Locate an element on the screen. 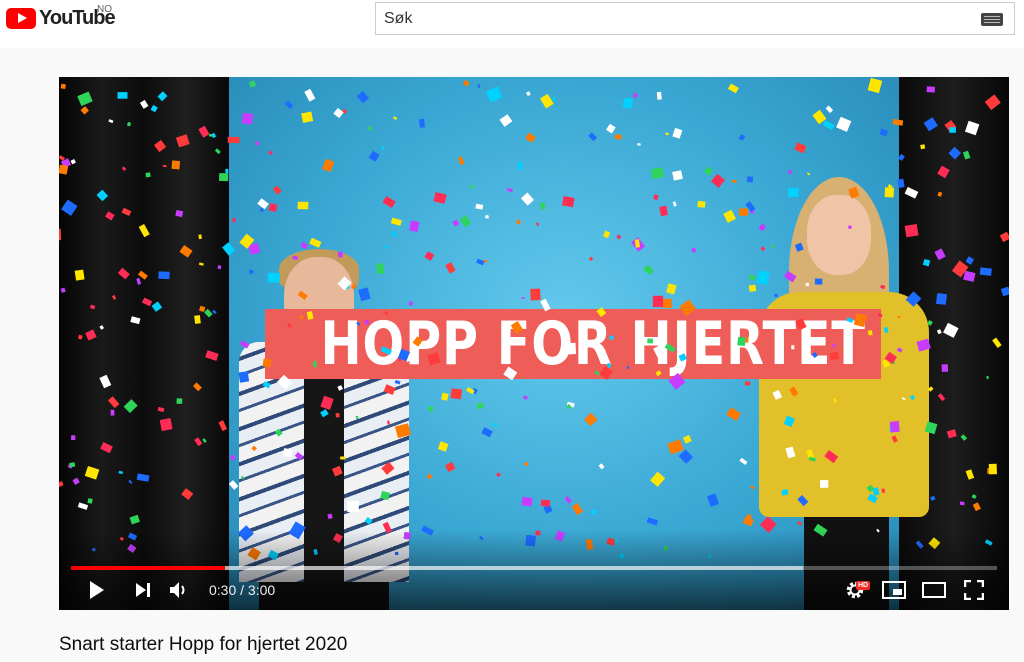 This screenshot has width=1024, height=662. next-icon is located at coordinates (143, 590).